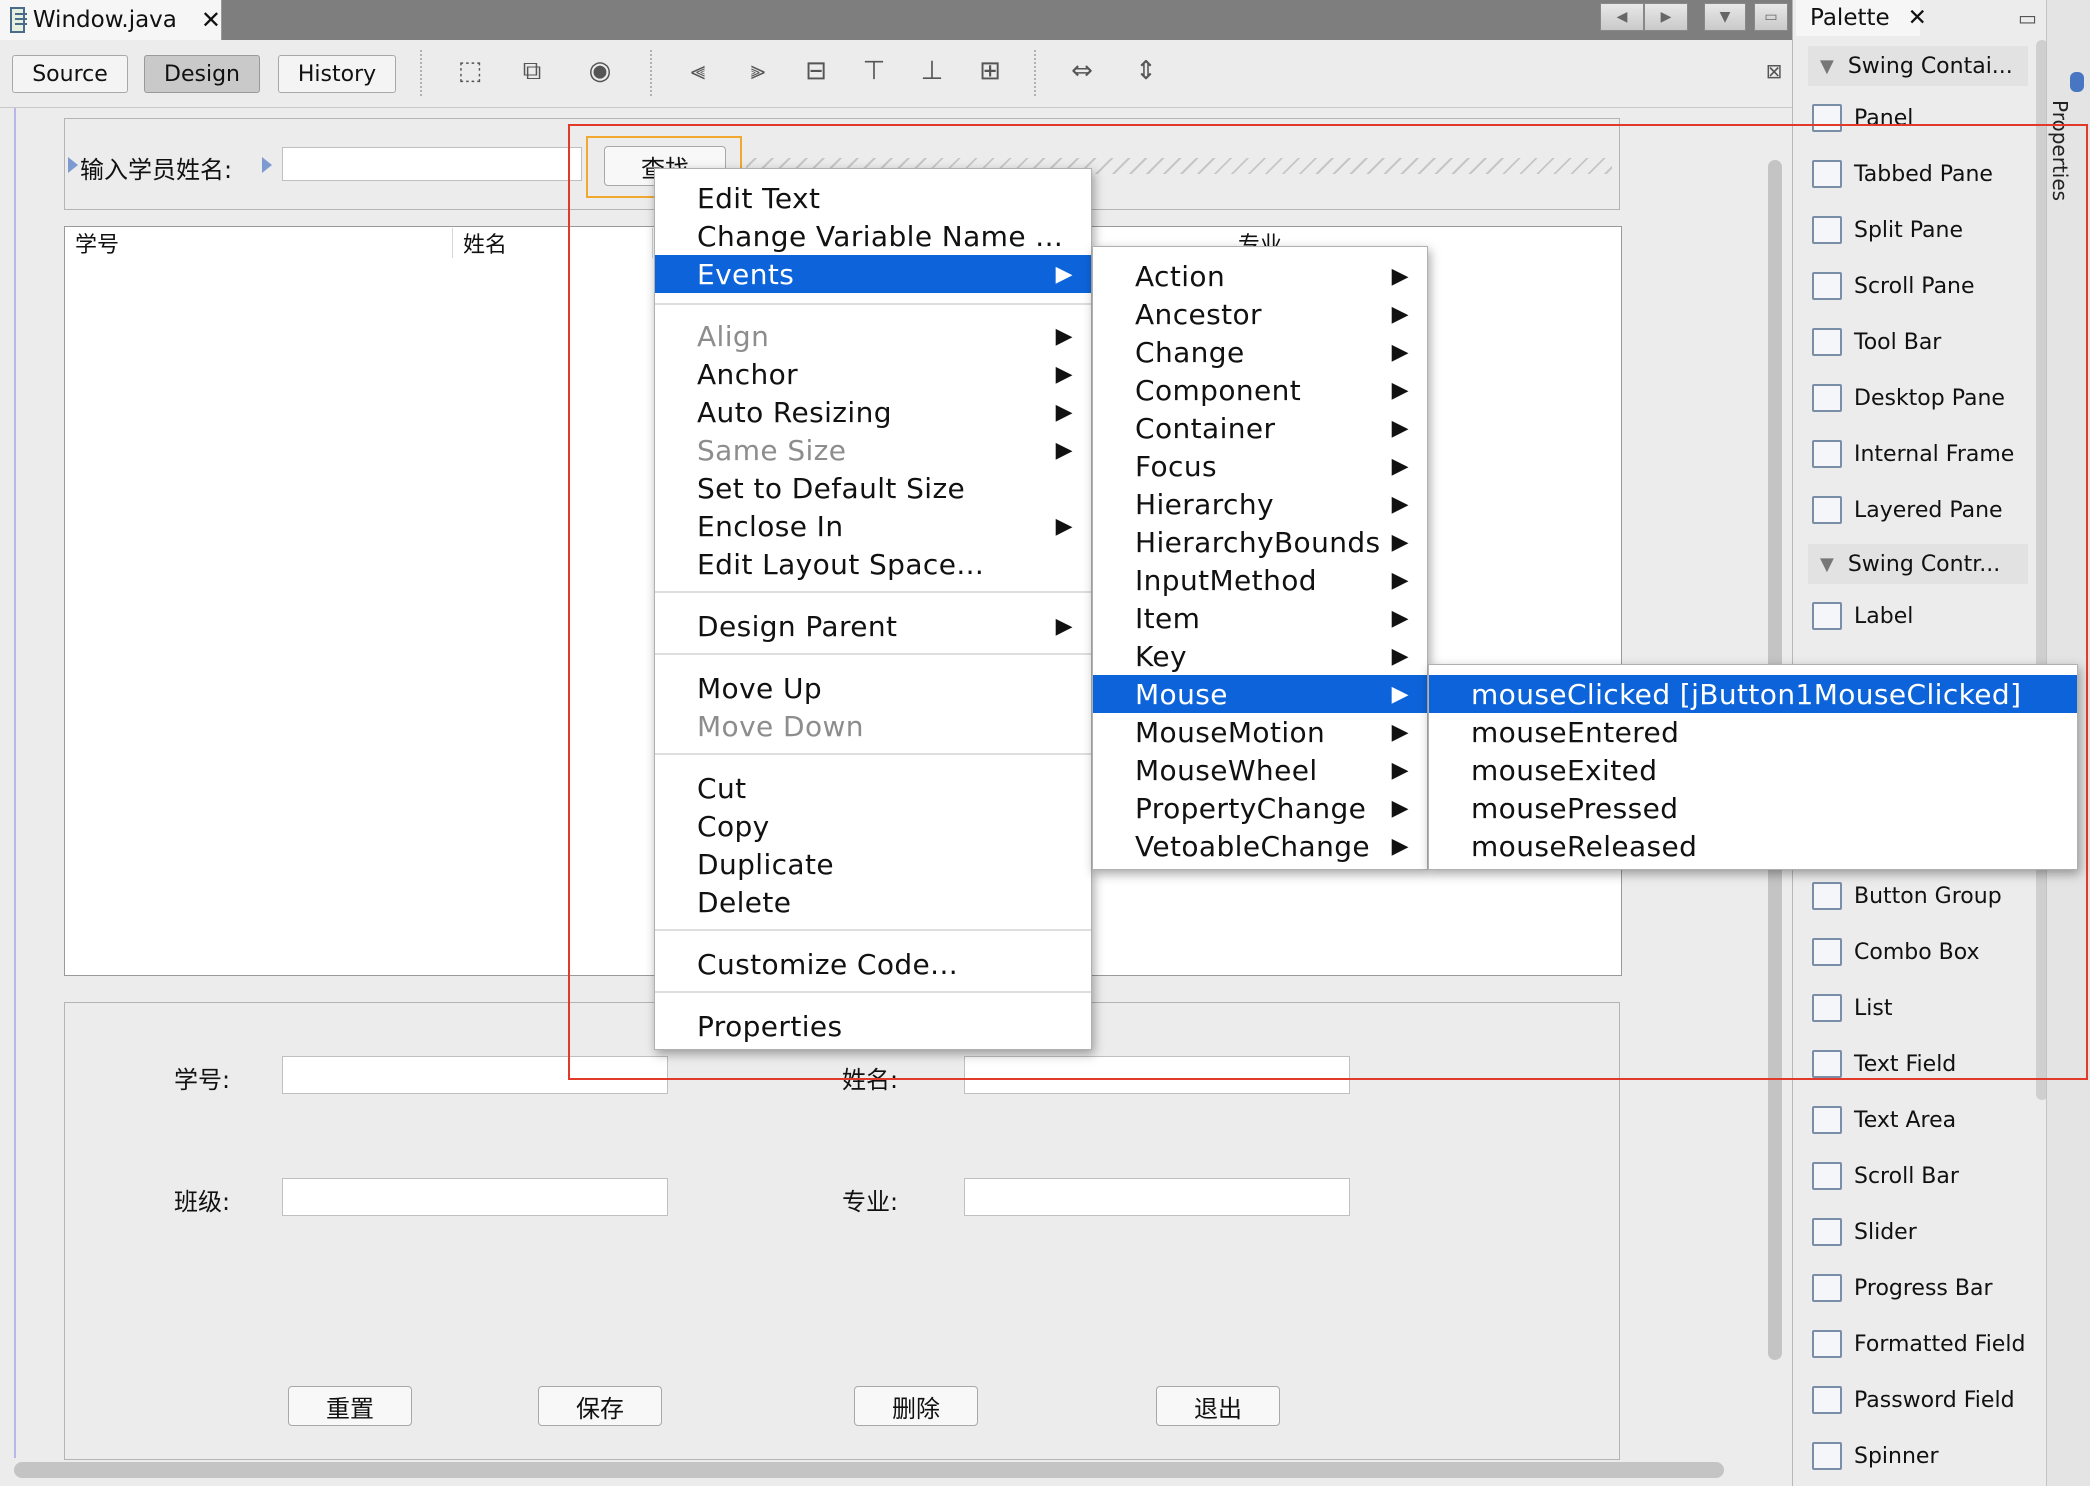 This screenshot has width=2090, height=1486. I want to click on connection-mode-icon: ⧉, so click(532, 71).